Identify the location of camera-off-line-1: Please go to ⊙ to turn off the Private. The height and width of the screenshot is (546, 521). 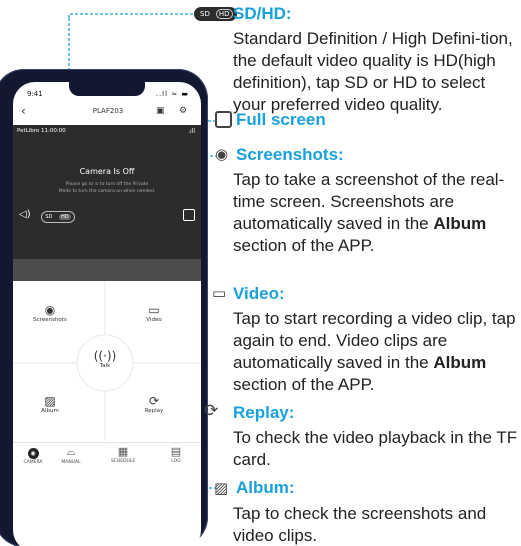
(107, 184).